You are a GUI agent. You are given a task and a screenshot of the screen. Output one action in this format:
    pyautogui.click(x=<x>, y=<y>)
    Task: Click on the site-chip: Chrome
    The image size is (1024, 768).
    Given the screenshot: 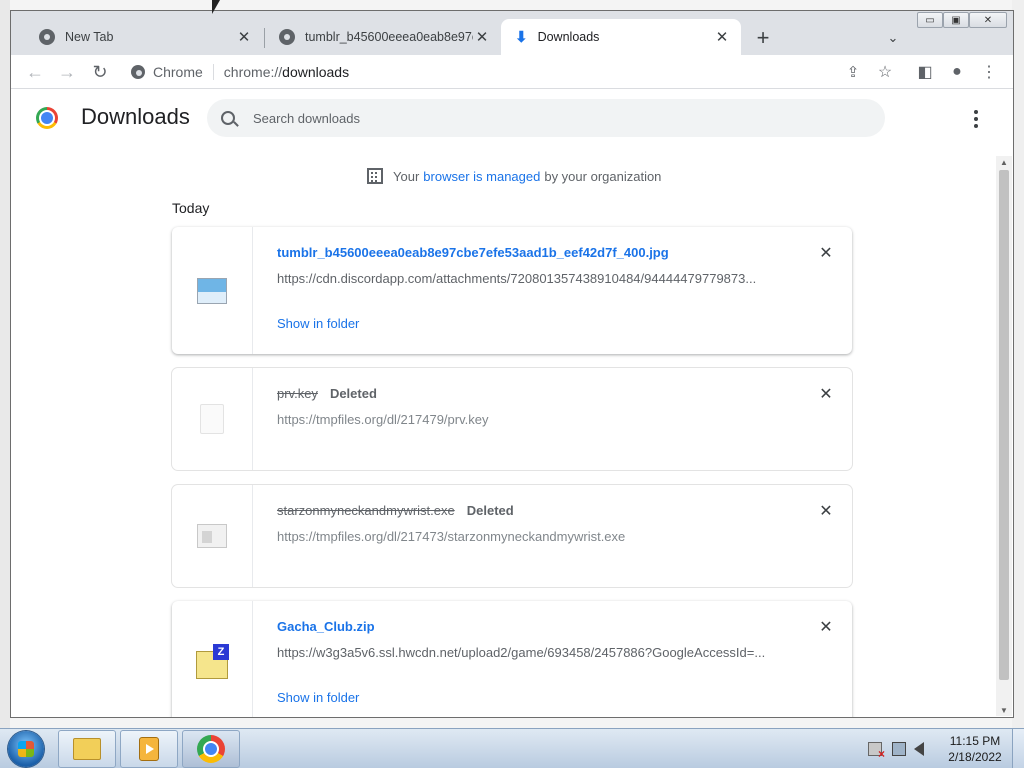 What is the action you would take?
    pyautogui.click(x=163, y=72)
    